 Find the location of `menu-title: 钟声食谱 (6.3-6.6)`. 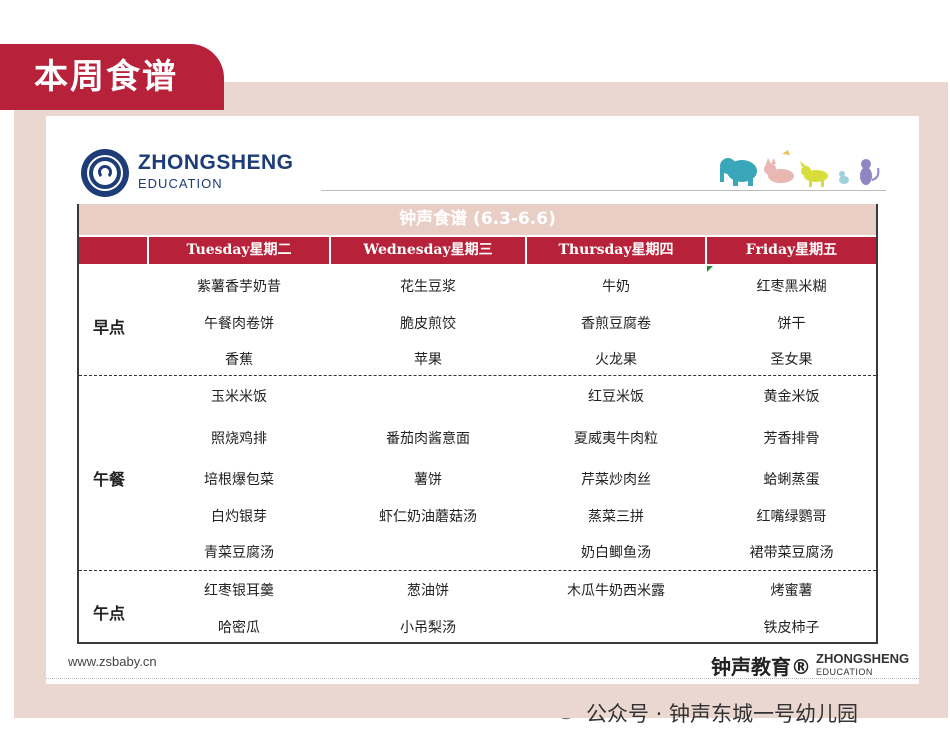

menu-title: 钟声食谱 (6.3-6.6) is located at coordinates (477, 219).